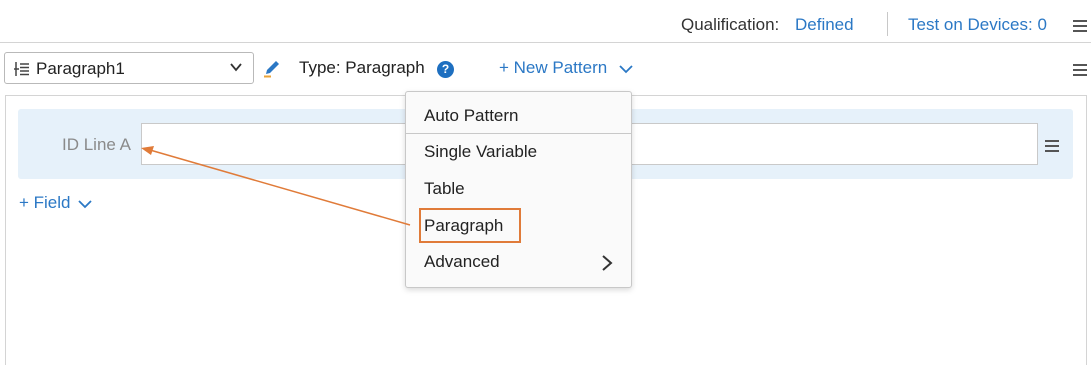 The width and height of the screenshot is (1091, 365). What do you see at coordinates (21, 69) in the screenshot?
I see `paragraph-tree-icon` at bounding box center [21, 69].